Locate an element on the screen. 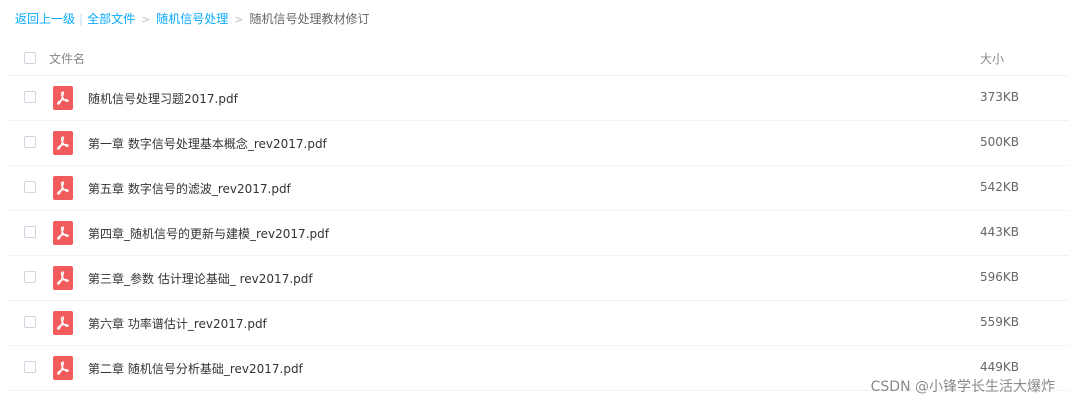  file-name: 第五章 数字信号的滤波_rev2017.pdf is located at coordinates (189, 188).